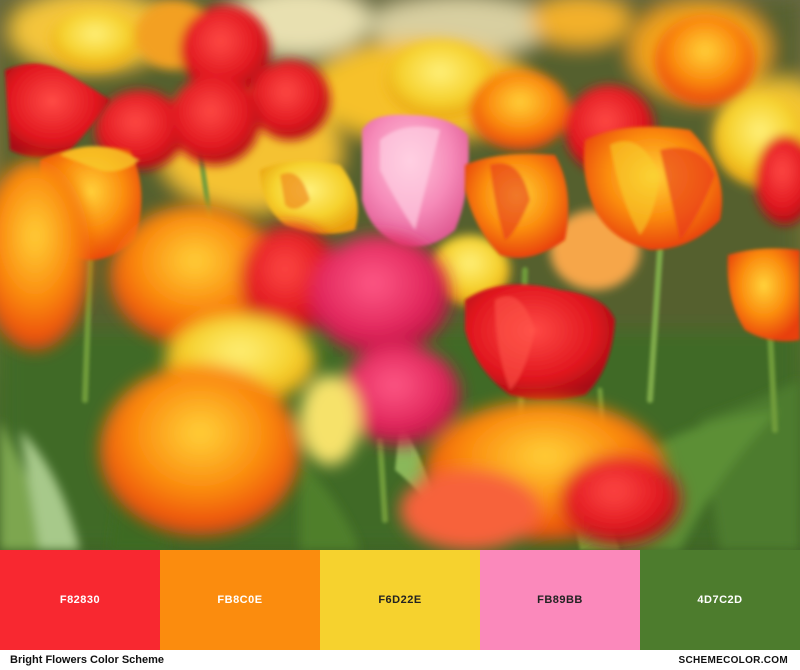 The image size is (800, 670). I want to click on swatch-green: 4D7C2D, so click(720, 600).